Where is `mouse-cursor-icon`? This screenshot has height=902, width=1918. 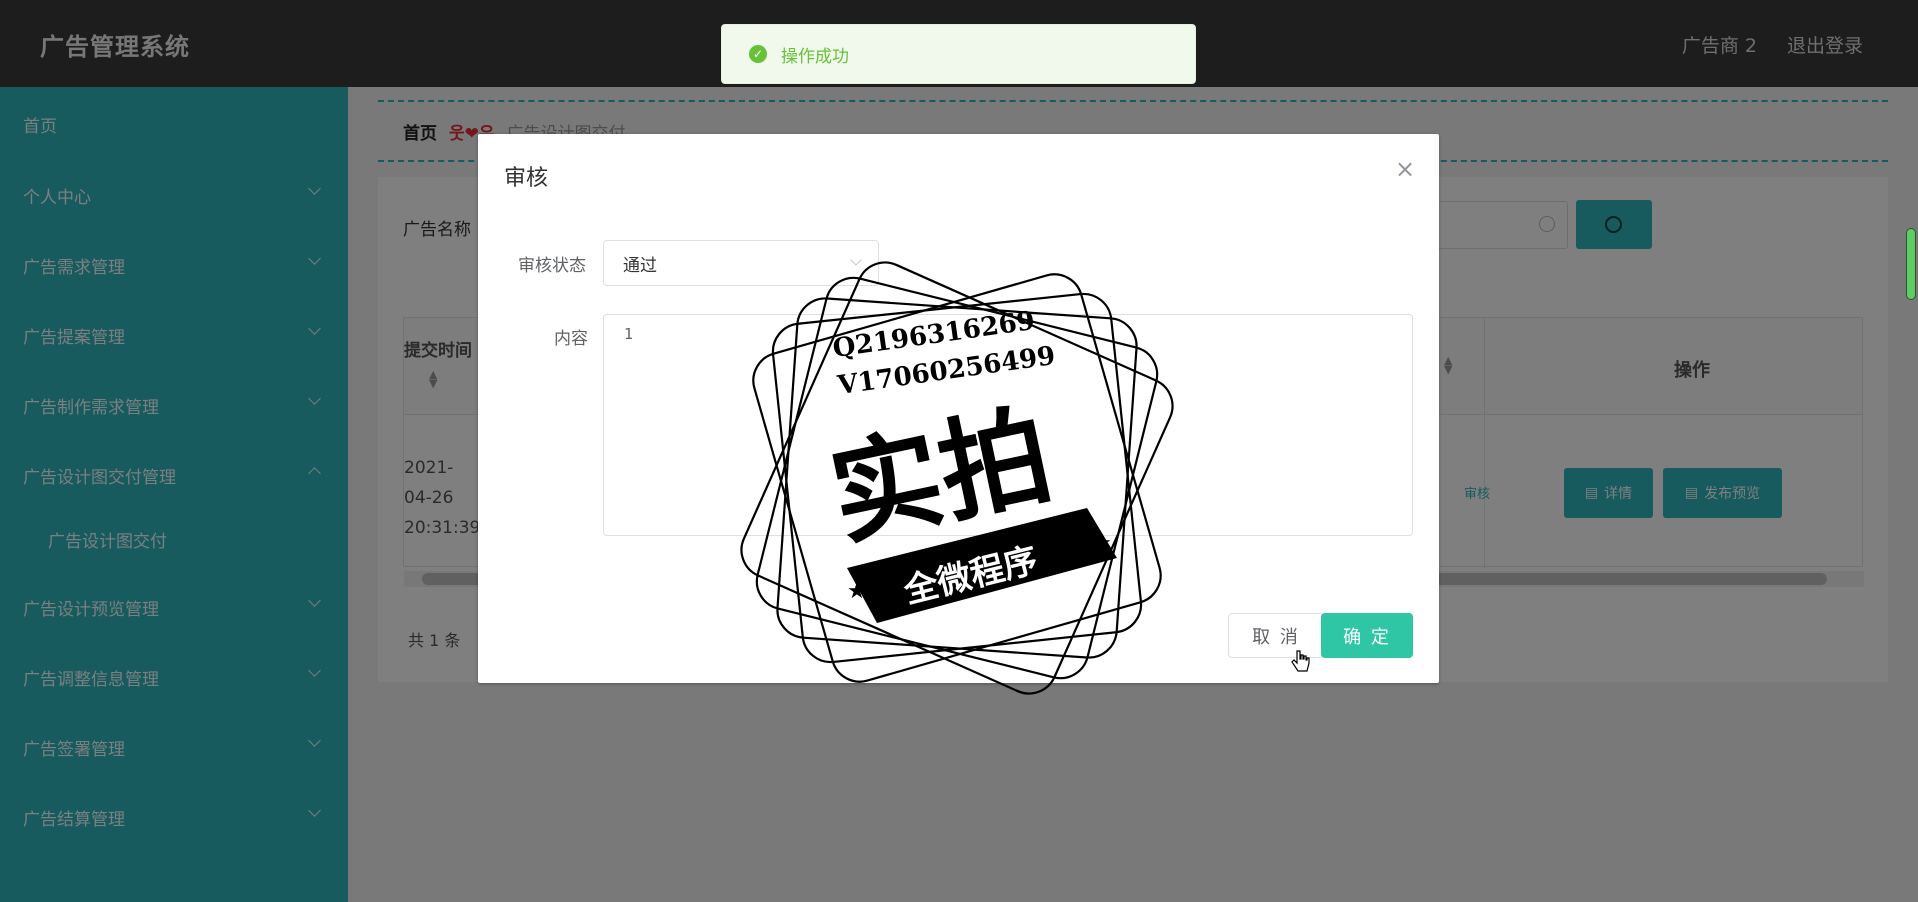 mouse-cursor-icon is located at coordinates (1301, 664).